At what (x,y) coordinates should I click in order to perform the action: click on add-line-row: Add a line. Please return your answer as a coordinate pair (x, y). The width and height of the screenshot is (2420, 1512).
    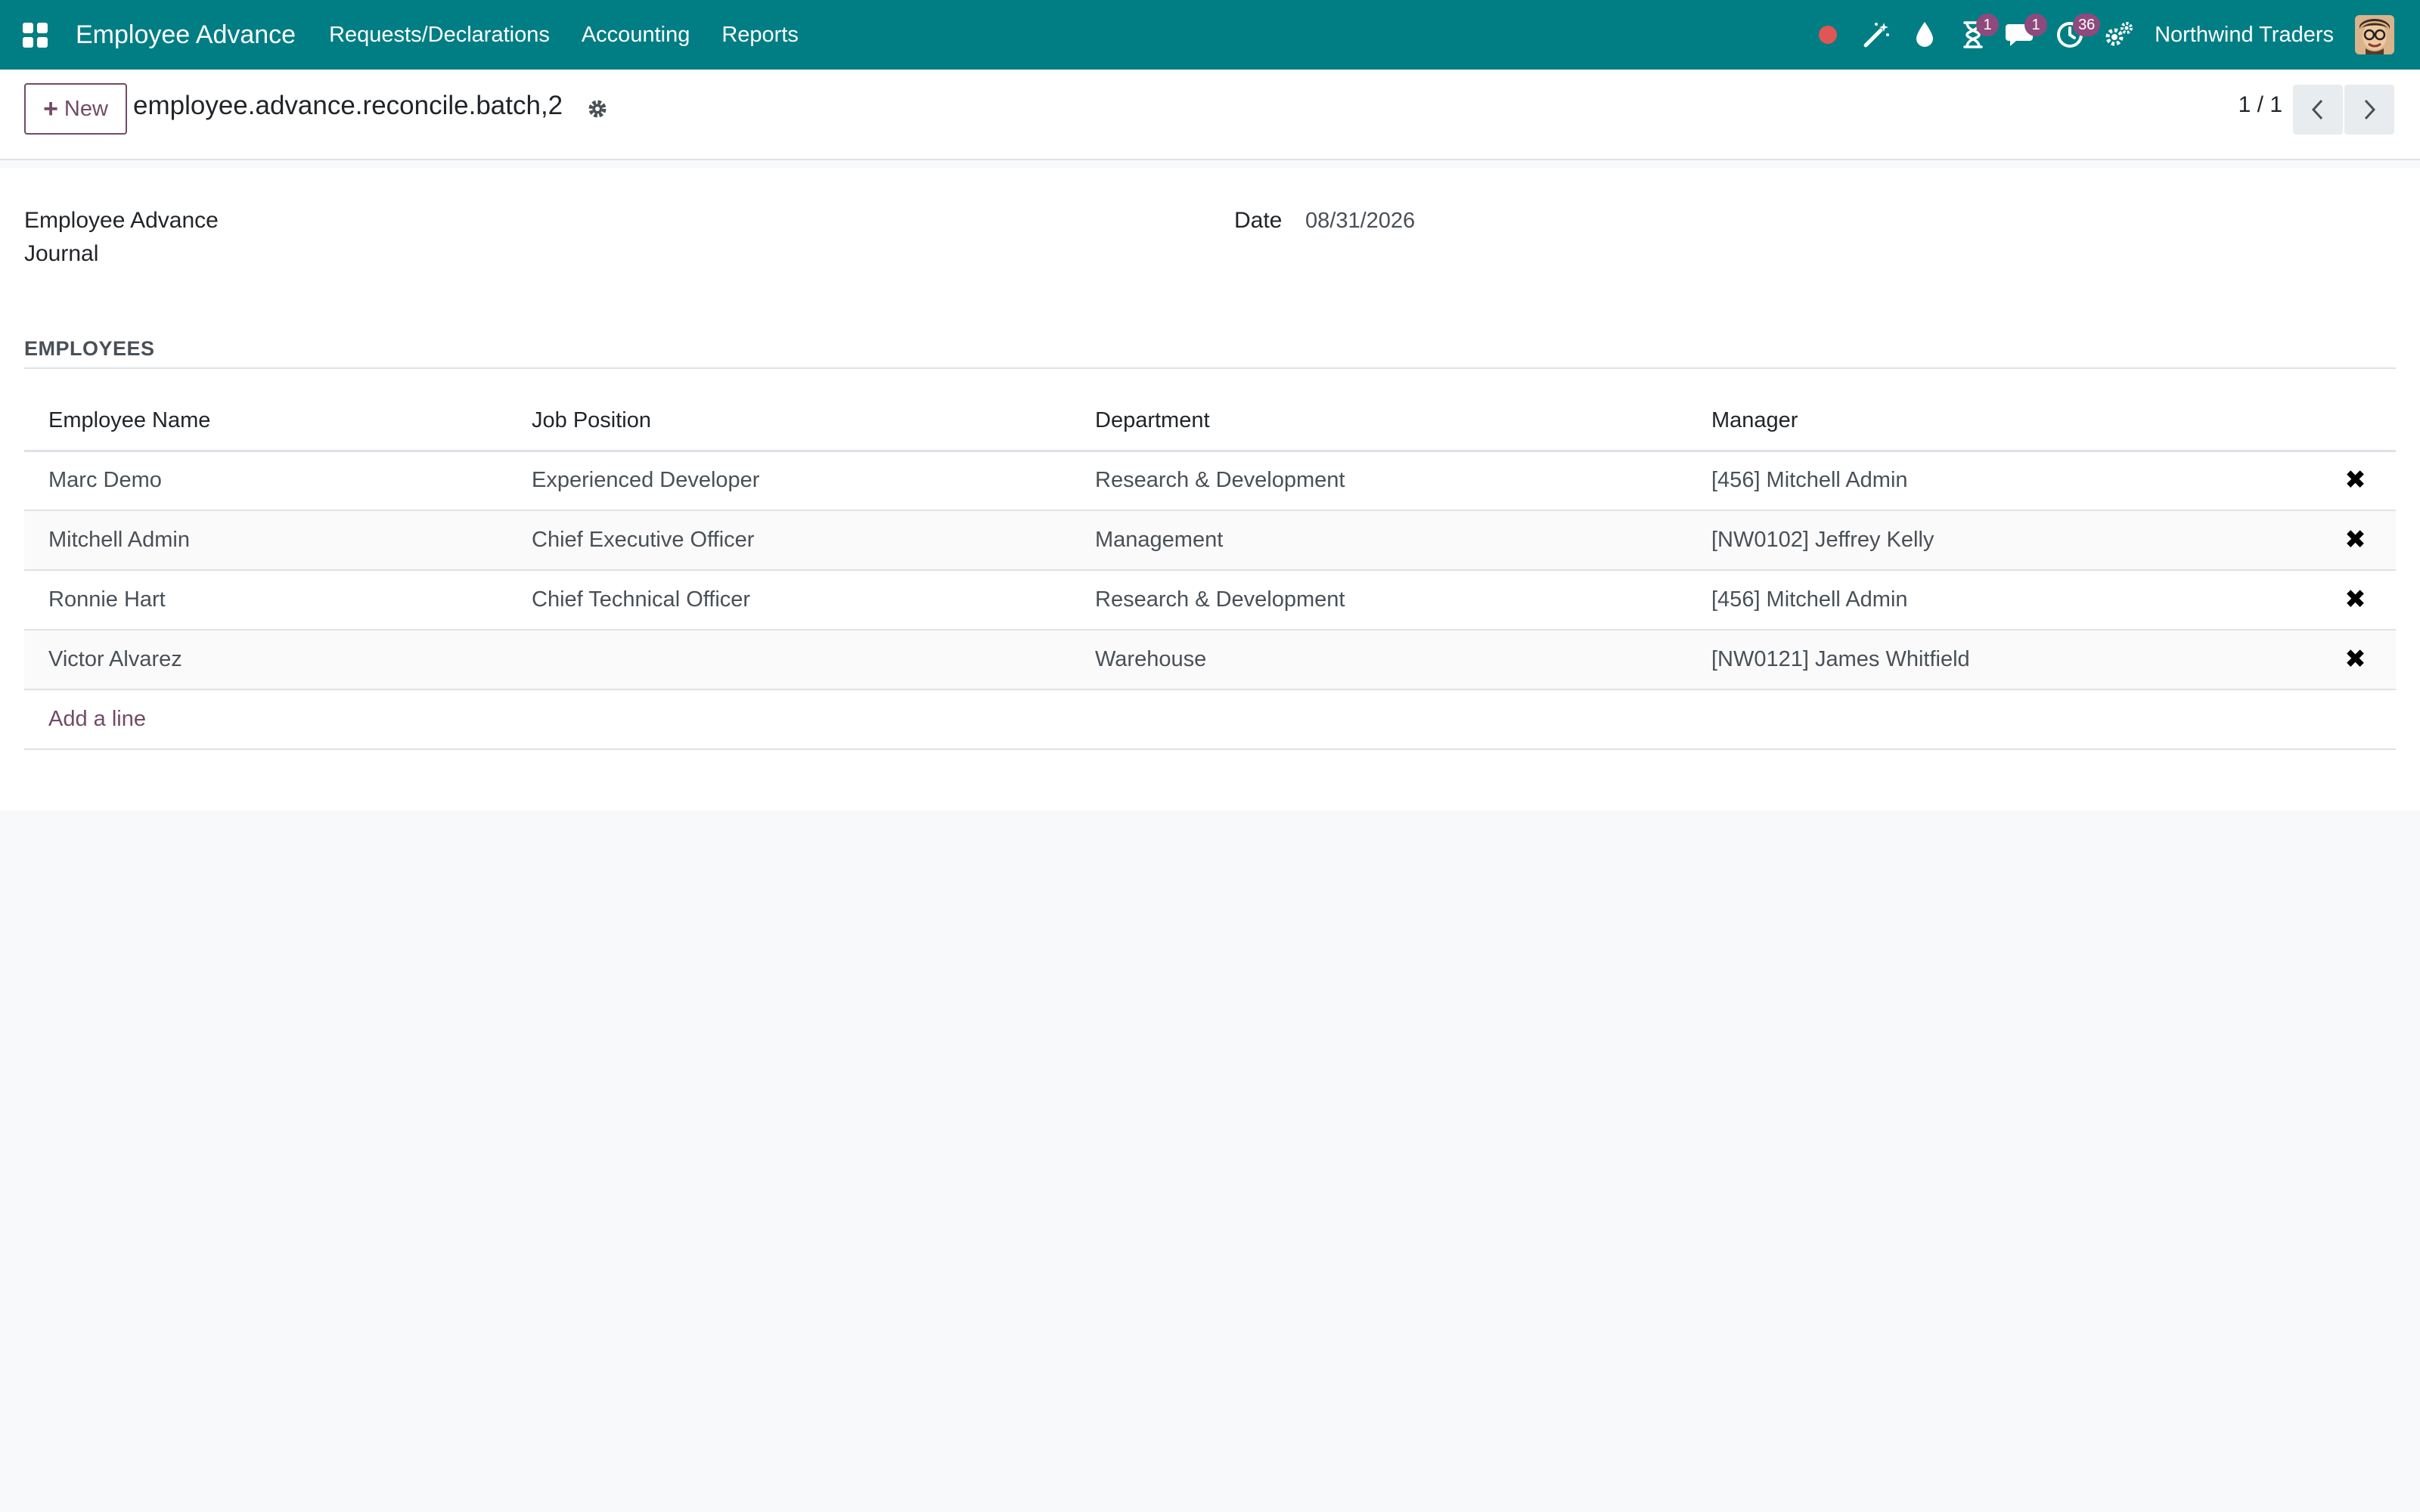
    Looking at the image, I should click on (1210, 719).